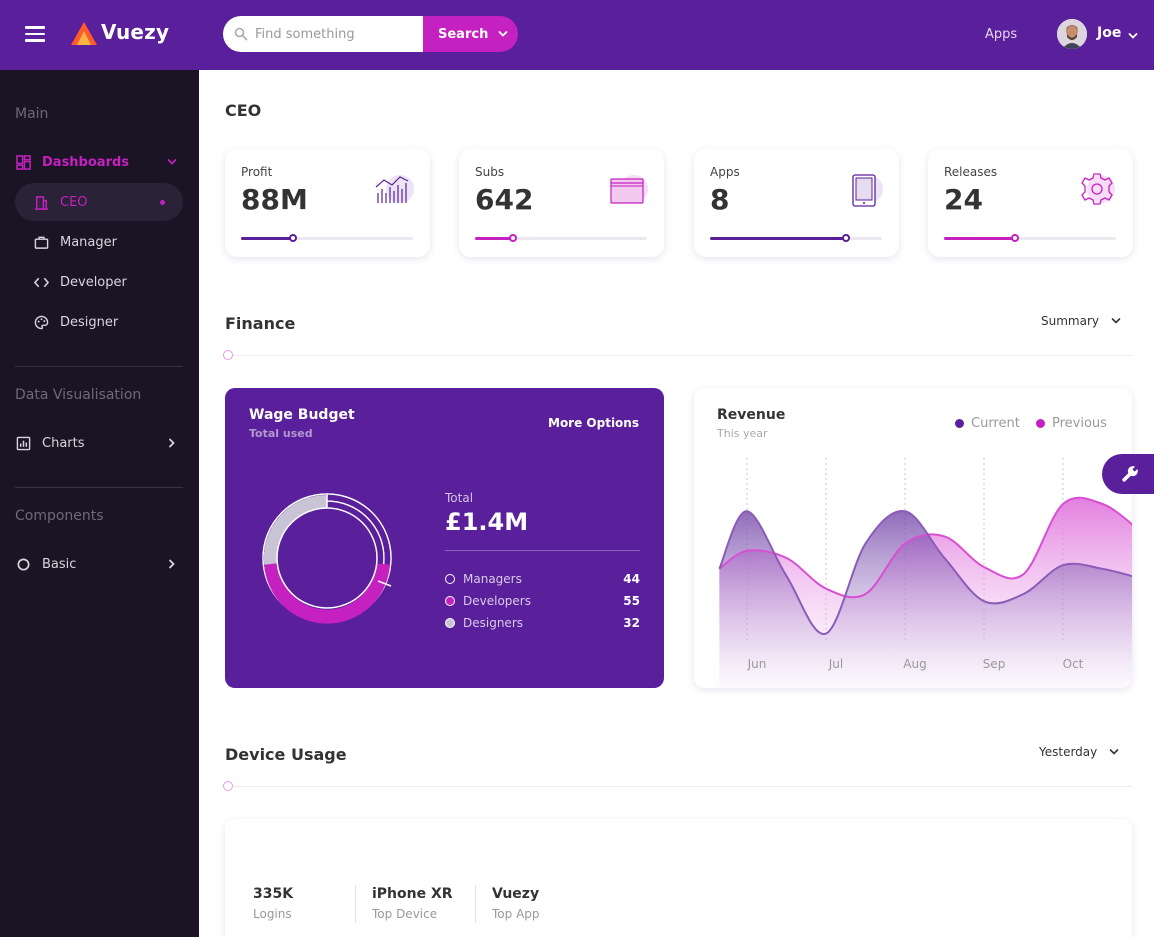 Image resolution: width=1154 pixels, height=937 pixels. I want to click on finance-dropdown: Summary, so click(1081, 321).